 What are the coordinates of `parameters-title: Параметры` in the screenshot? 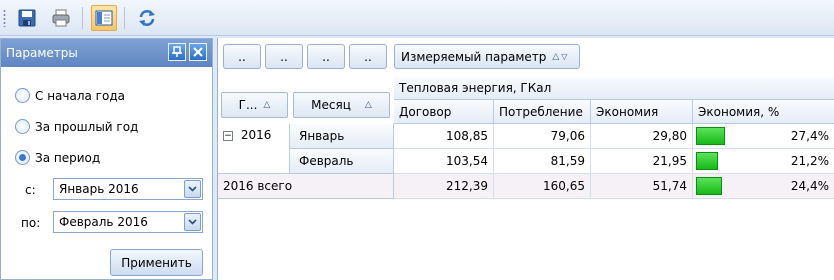 It's located at (42, 53).